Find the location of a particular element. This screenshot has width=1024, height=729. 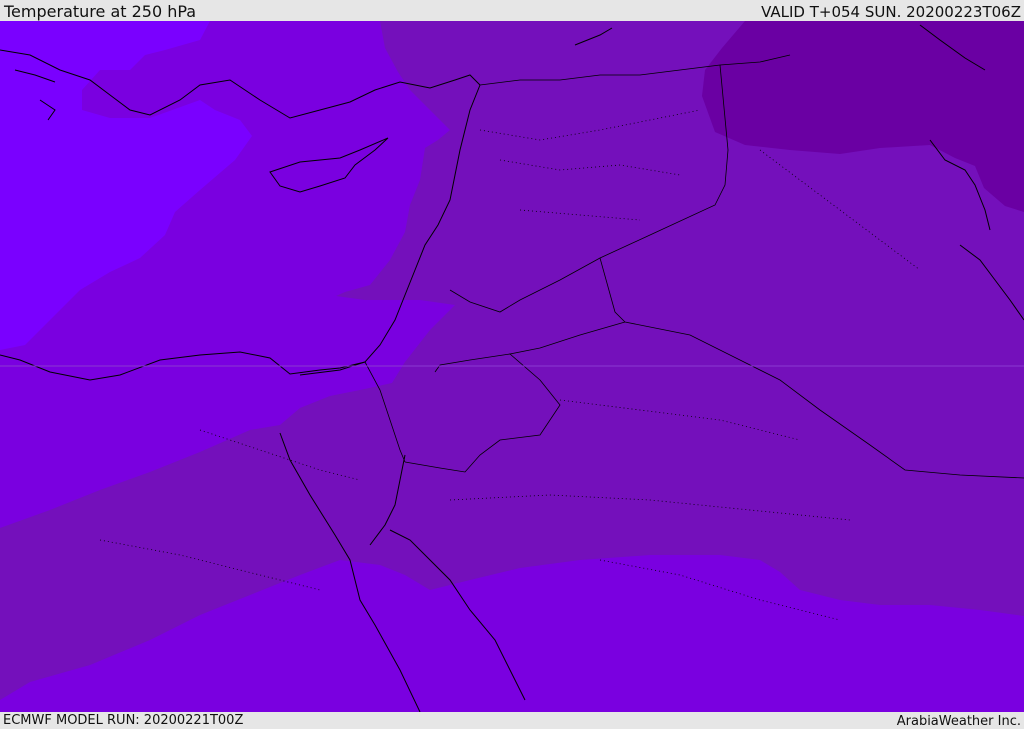

map-title: Temperature at 250 hPa is located at coordinates (100, 11).